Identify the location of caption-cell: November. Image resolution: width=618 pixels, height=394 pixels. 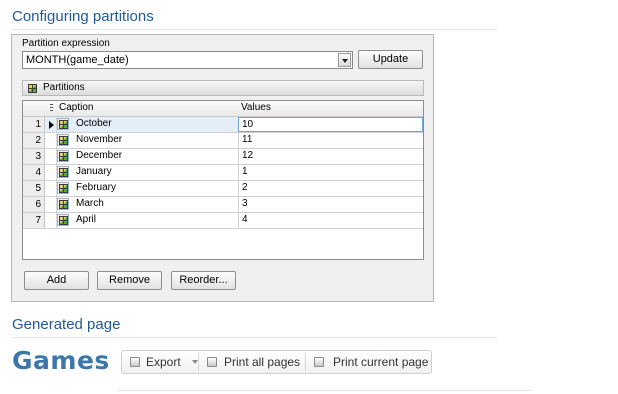
(99, 139).